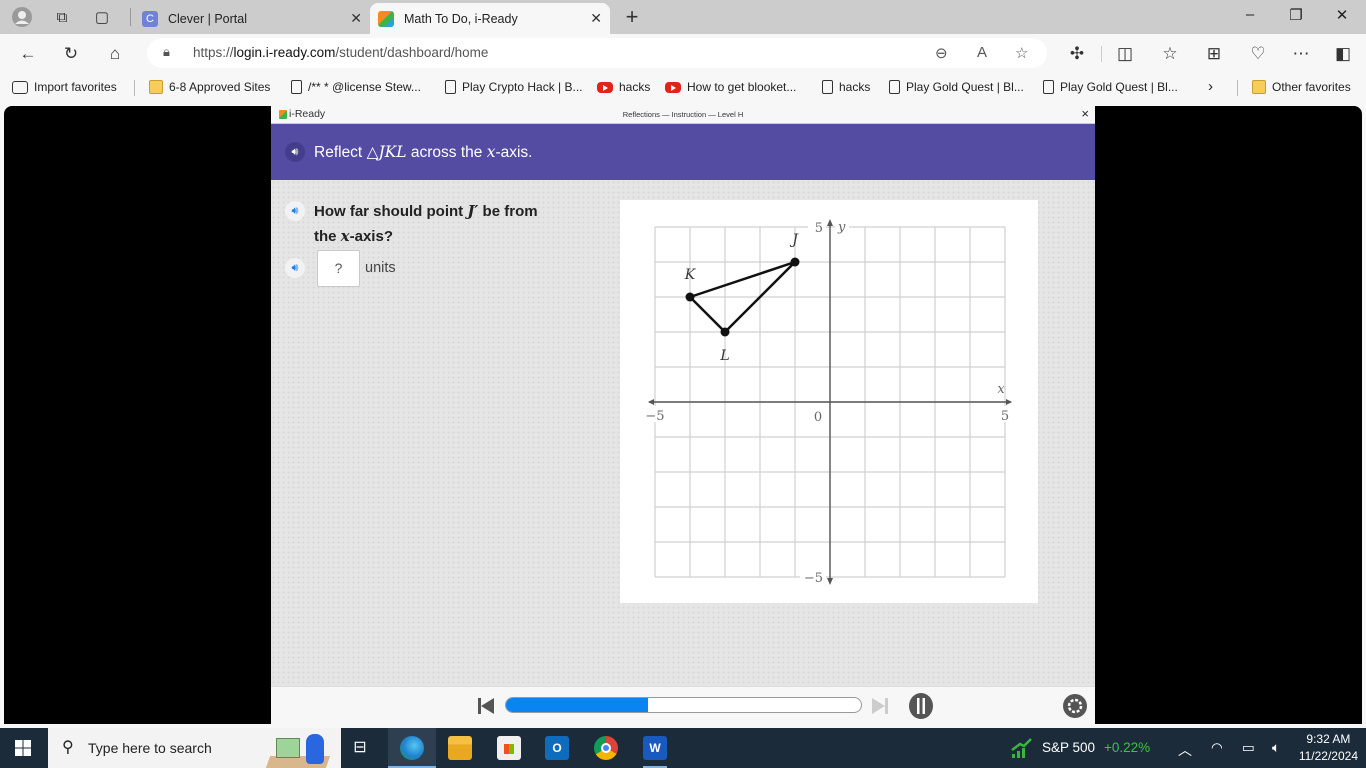 The image size is (1366, 768). Describe the element at coordinates (64, 87) in the screenshot. I see `favorite-import: Import favorites` at that location.